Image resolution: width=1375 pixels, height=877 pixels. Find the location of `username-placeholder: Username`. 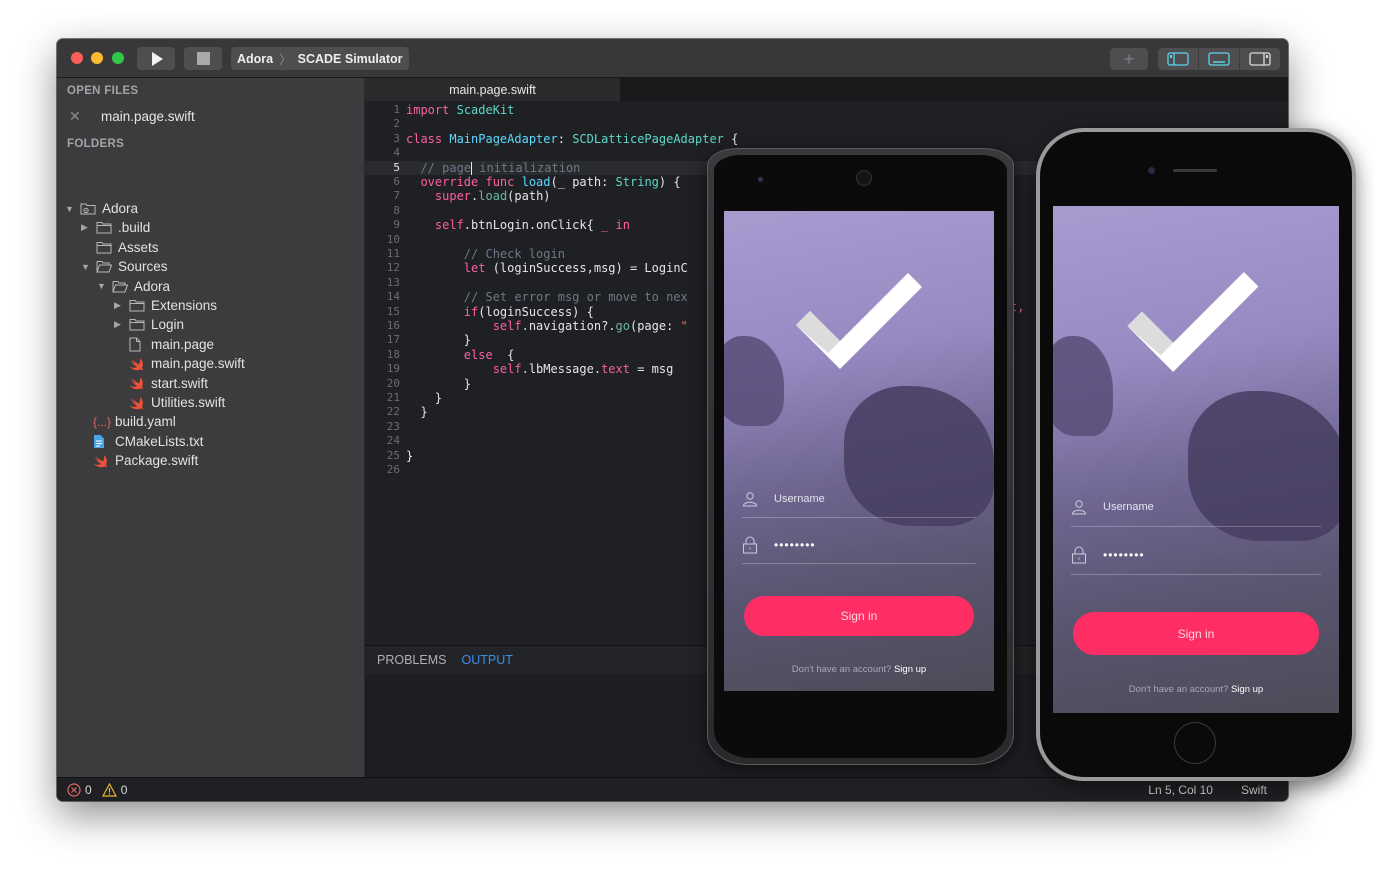

username-placeholder: Username is located at coordinates (799, 499).